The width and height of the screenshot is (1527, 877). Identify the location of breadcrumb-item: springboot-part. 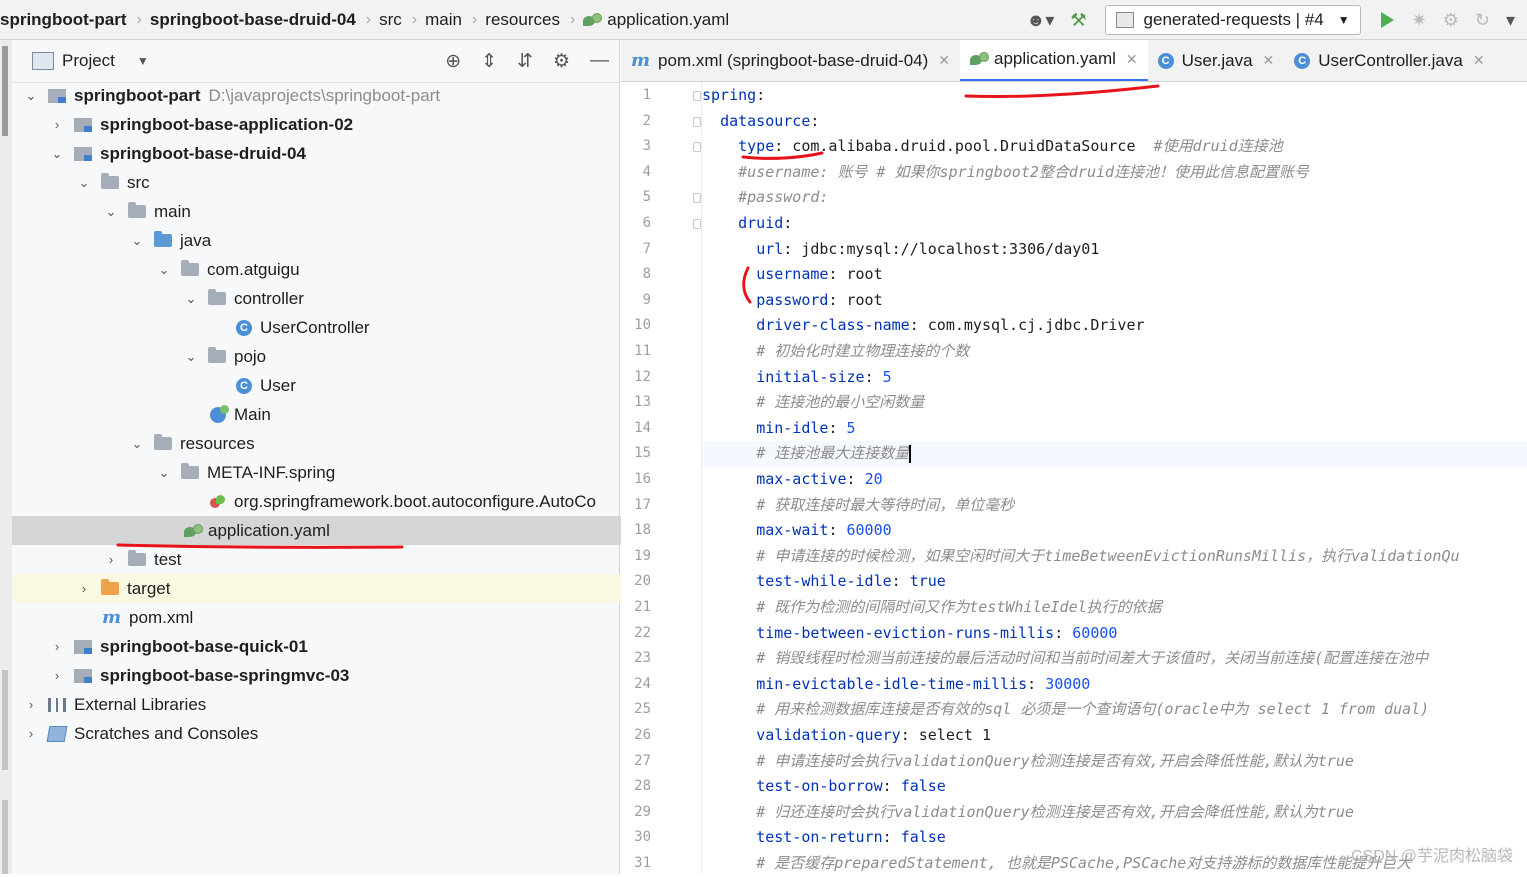
(63, 20).